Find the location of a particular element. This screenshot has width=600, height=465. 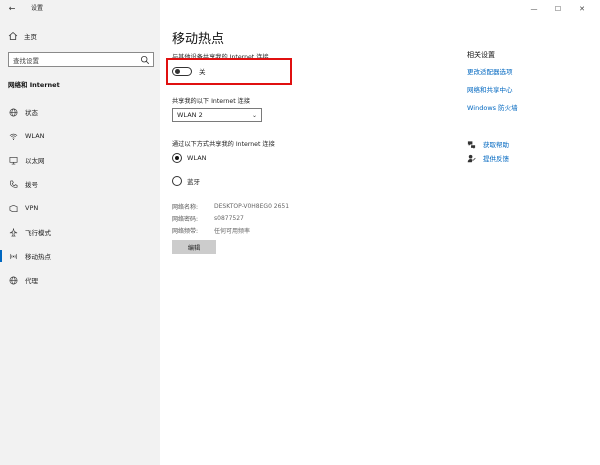

arrow-left-icon: ← is located at coordinates (12, 8).